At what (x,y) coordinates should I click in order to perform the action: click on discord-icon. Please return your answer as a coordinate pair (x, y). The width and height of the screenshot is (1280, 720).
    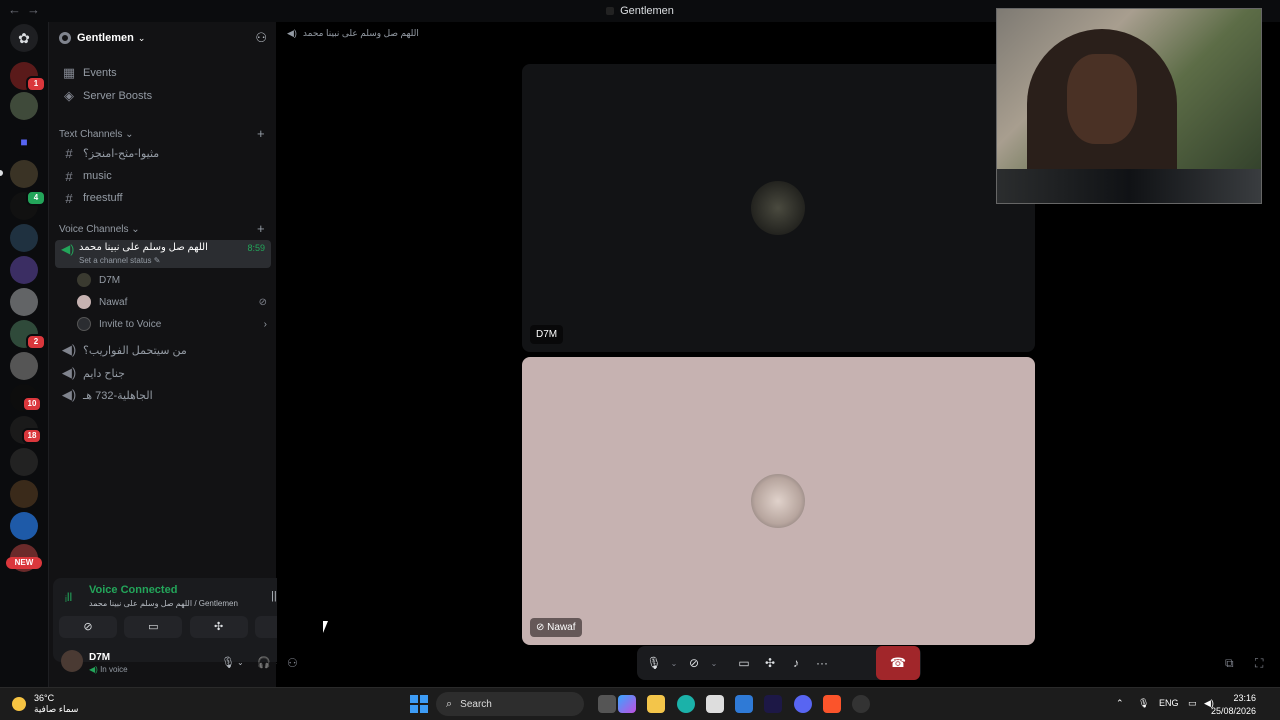
    Looking at the image, I should click on (803, 704).